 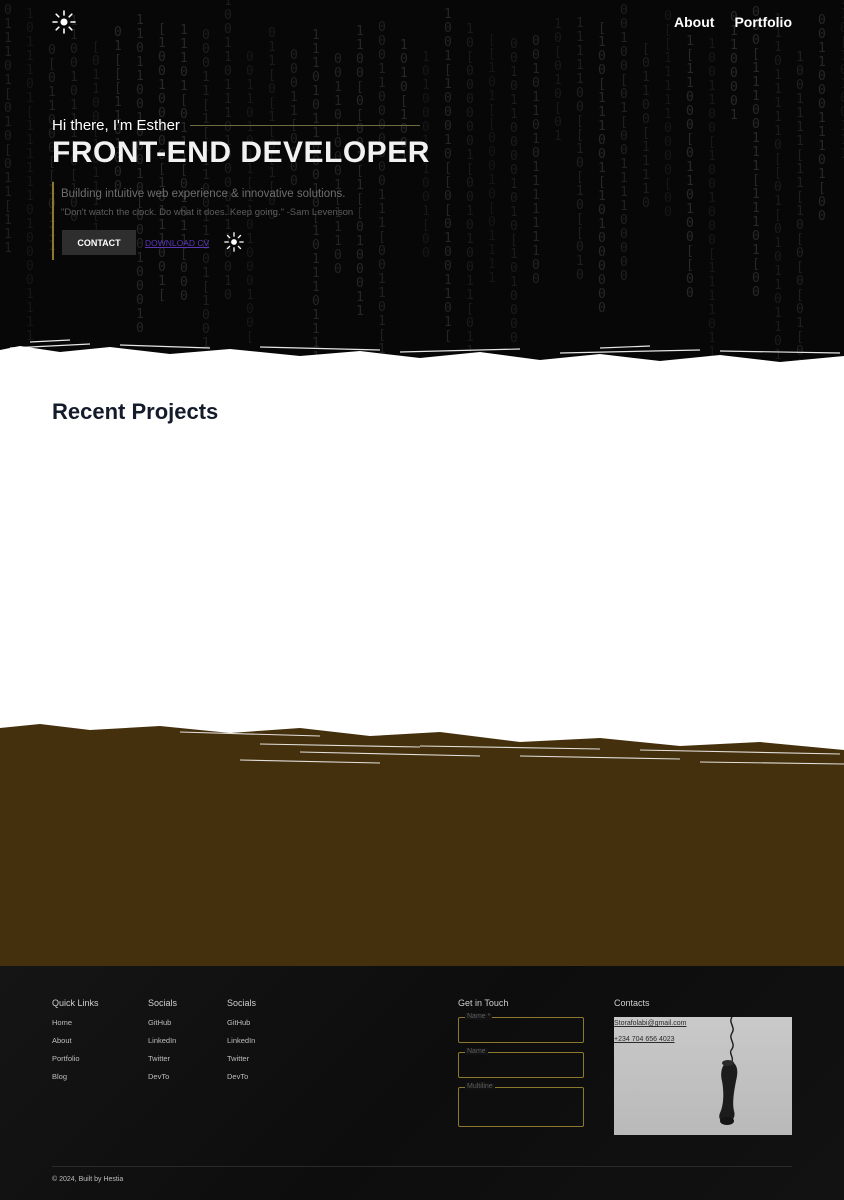 What do you see at coordinates (177, 243) in the screenshot?
I see `download-cv-link: DOWNLOAD CV` at bounding box center [177, 243].